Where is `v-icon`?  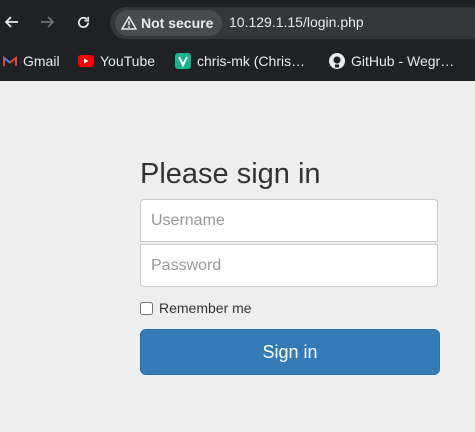
v-icon is located at coordinates (183, 61).